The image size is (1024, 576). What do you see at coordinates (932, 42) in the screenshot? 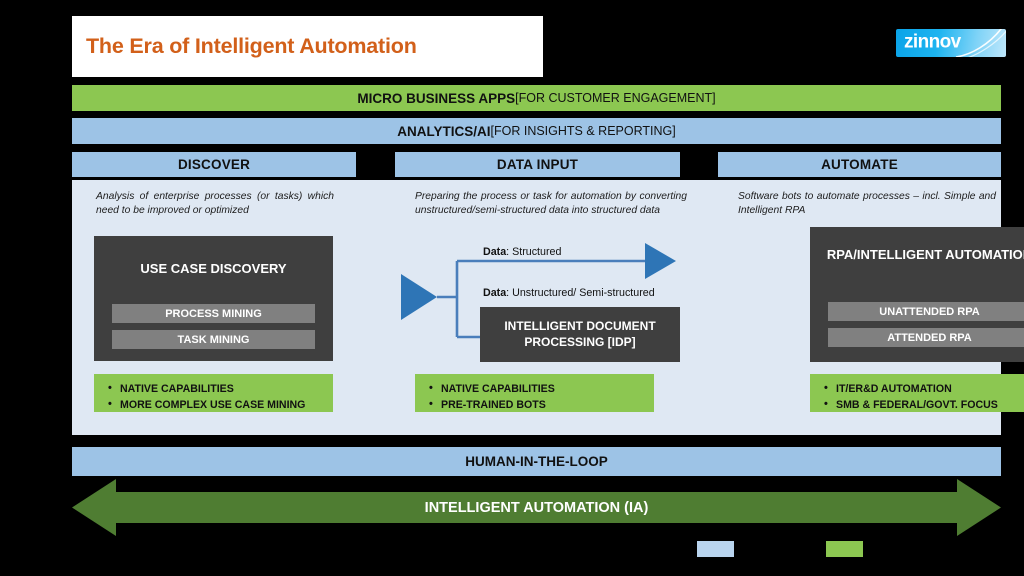
I see `logo-text: zinnov` at bounding box center [932, 42].